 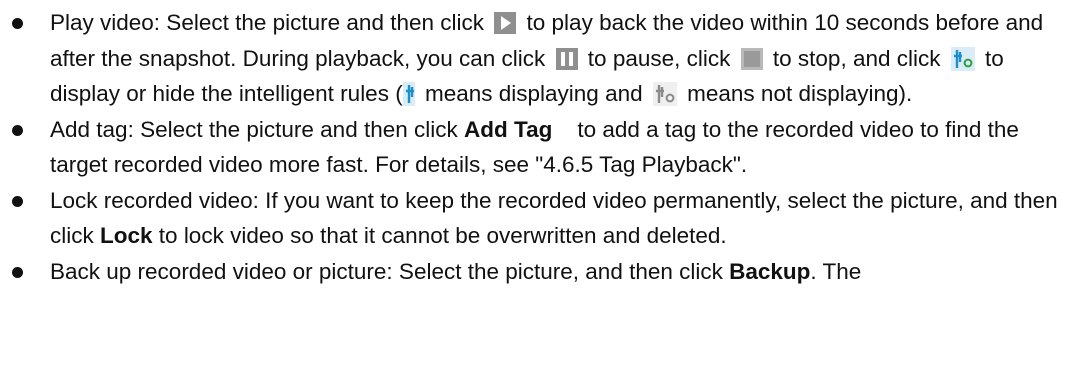 What do you see at coordinates (566, 58) in the screenshot?
I see `pause-icon` at bounding box center [566, 58].